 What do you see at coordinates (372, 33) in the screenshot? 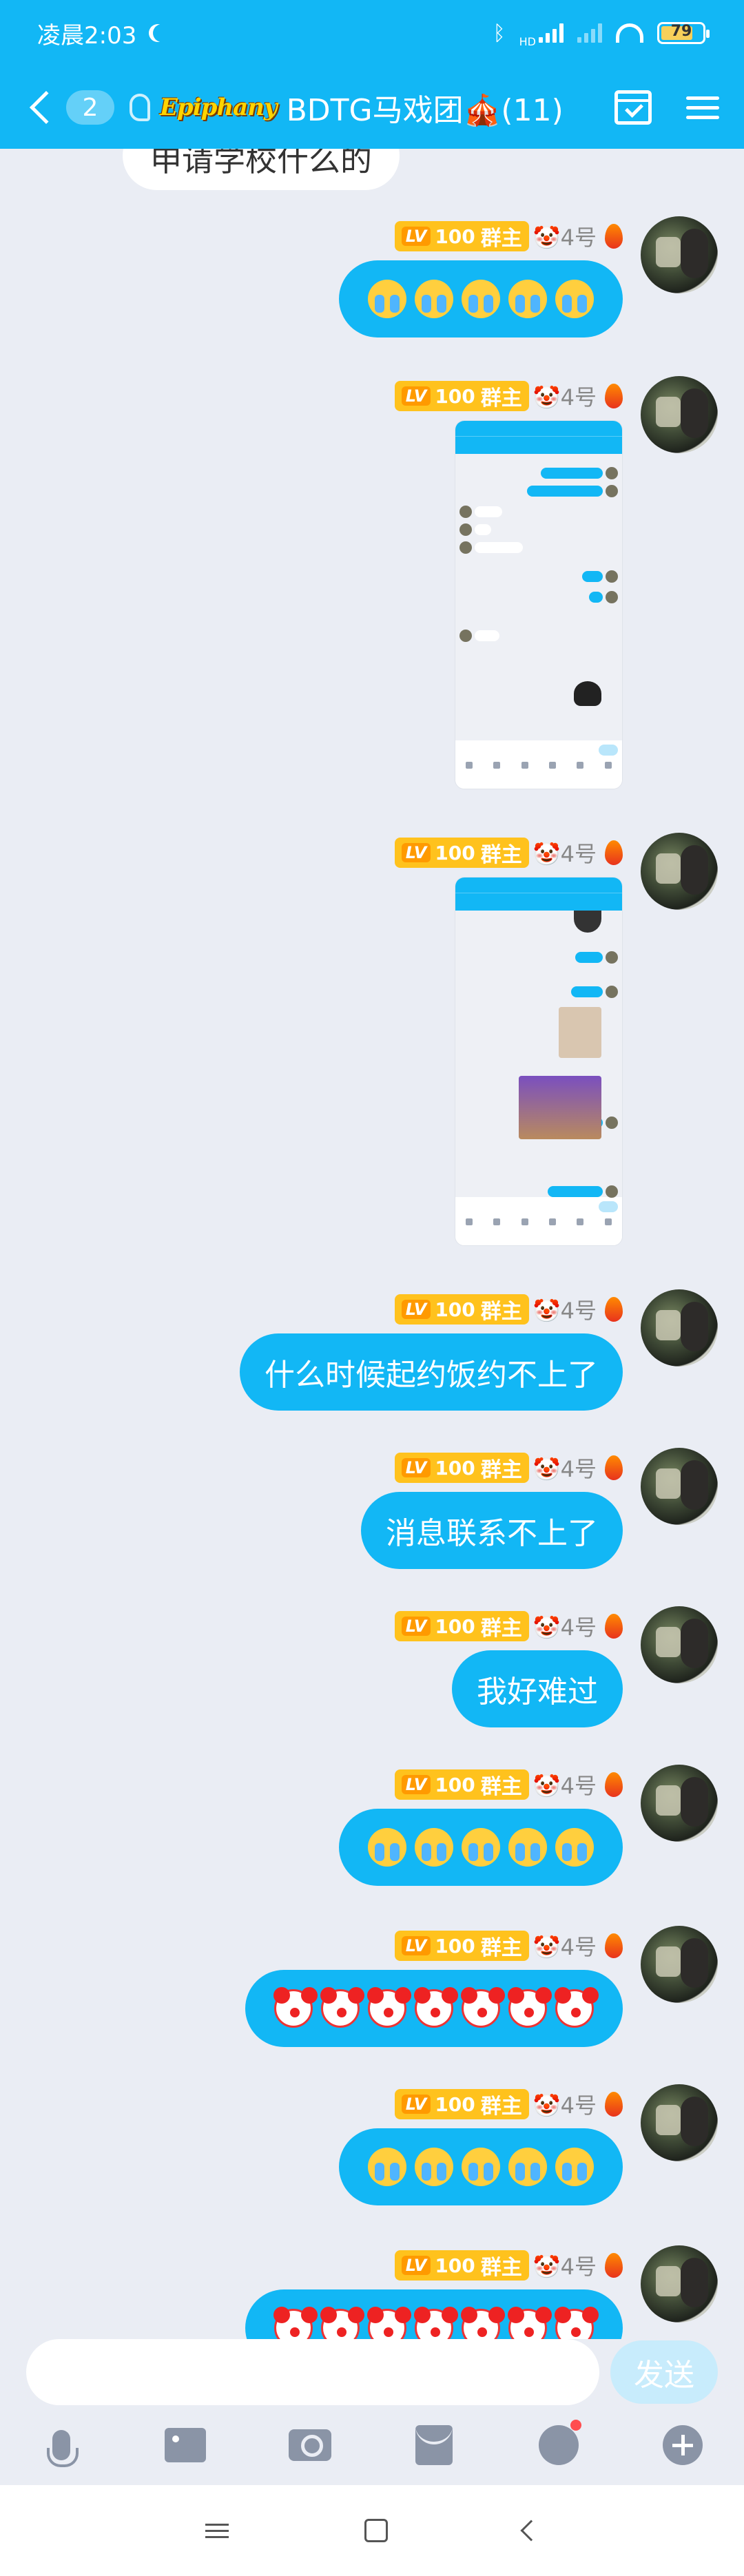
I see `status-bar: 凌晨2:03 ᛒ HD 79` at bounding box center [372, 33].